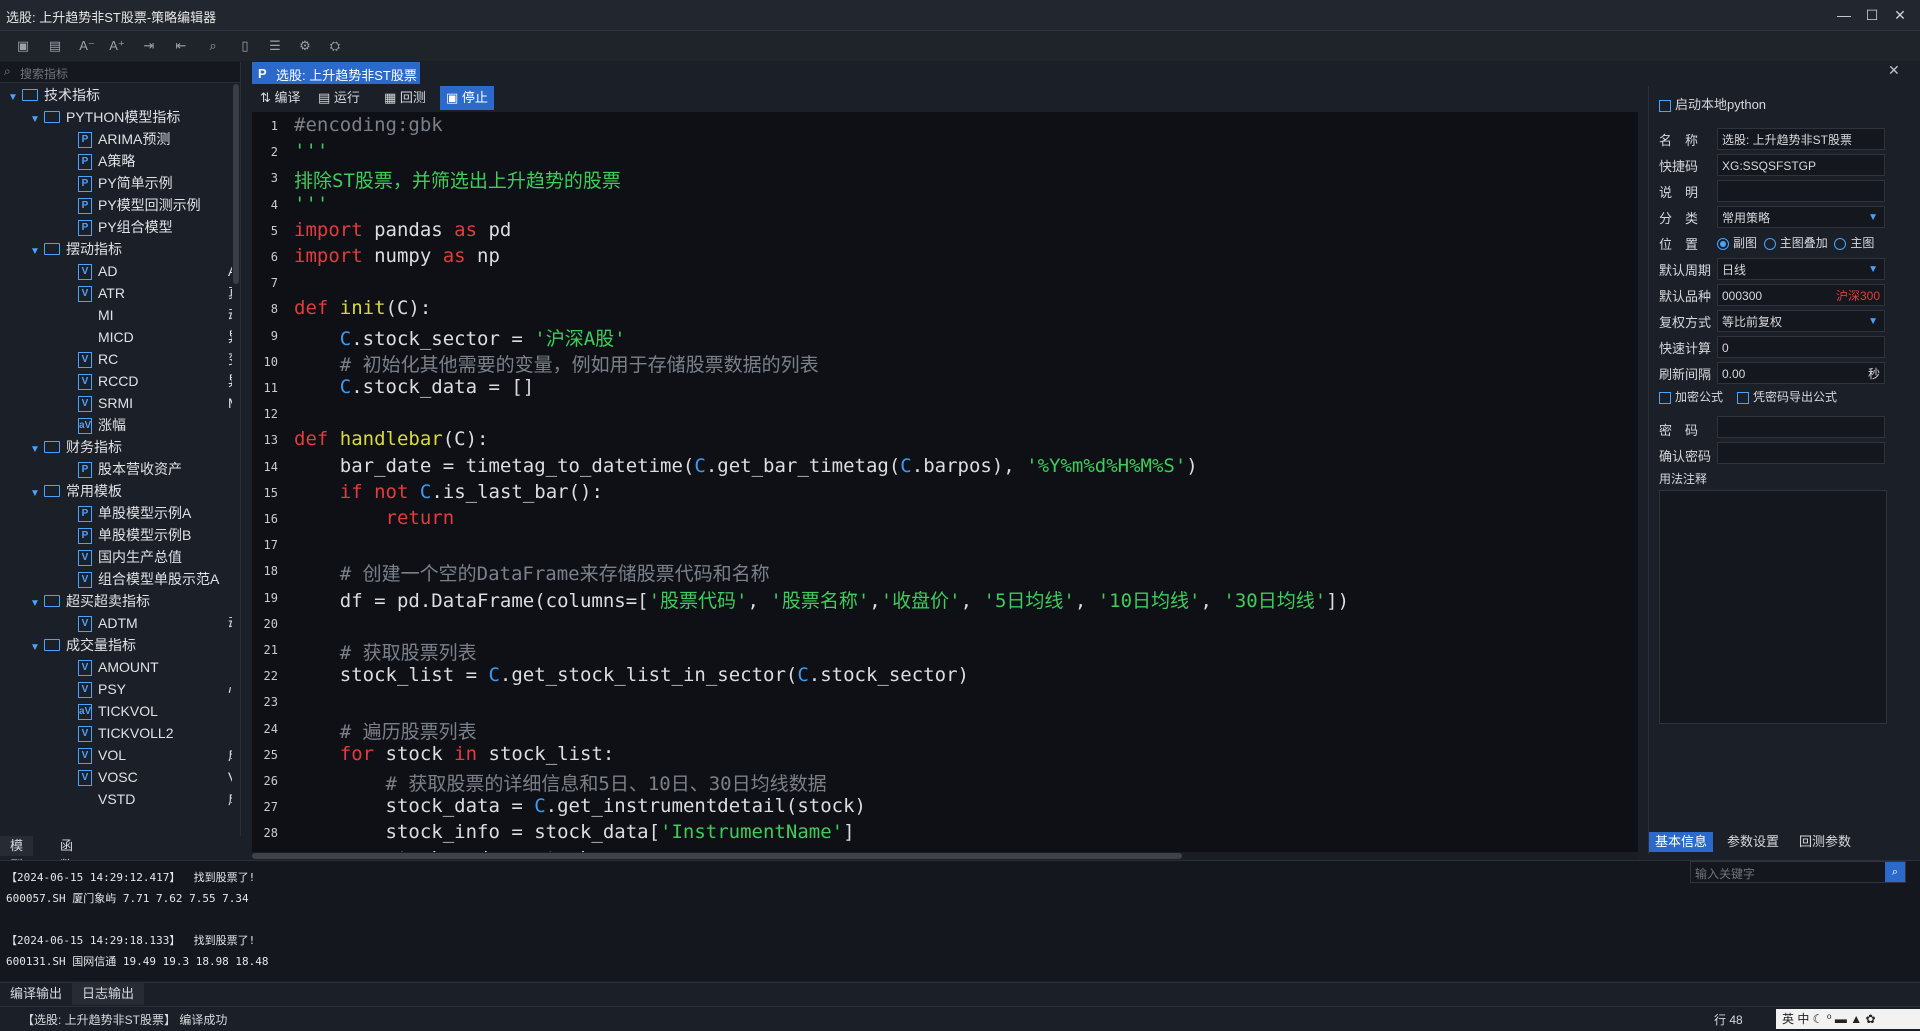 Image resolution: width=1920 pixels, height=1031 pixels. What do you see at coordinates (460, 337) in the screenshot?
I see `code-line: C.stock_sector = '沪深A股'` at bounding box center [460, 337].